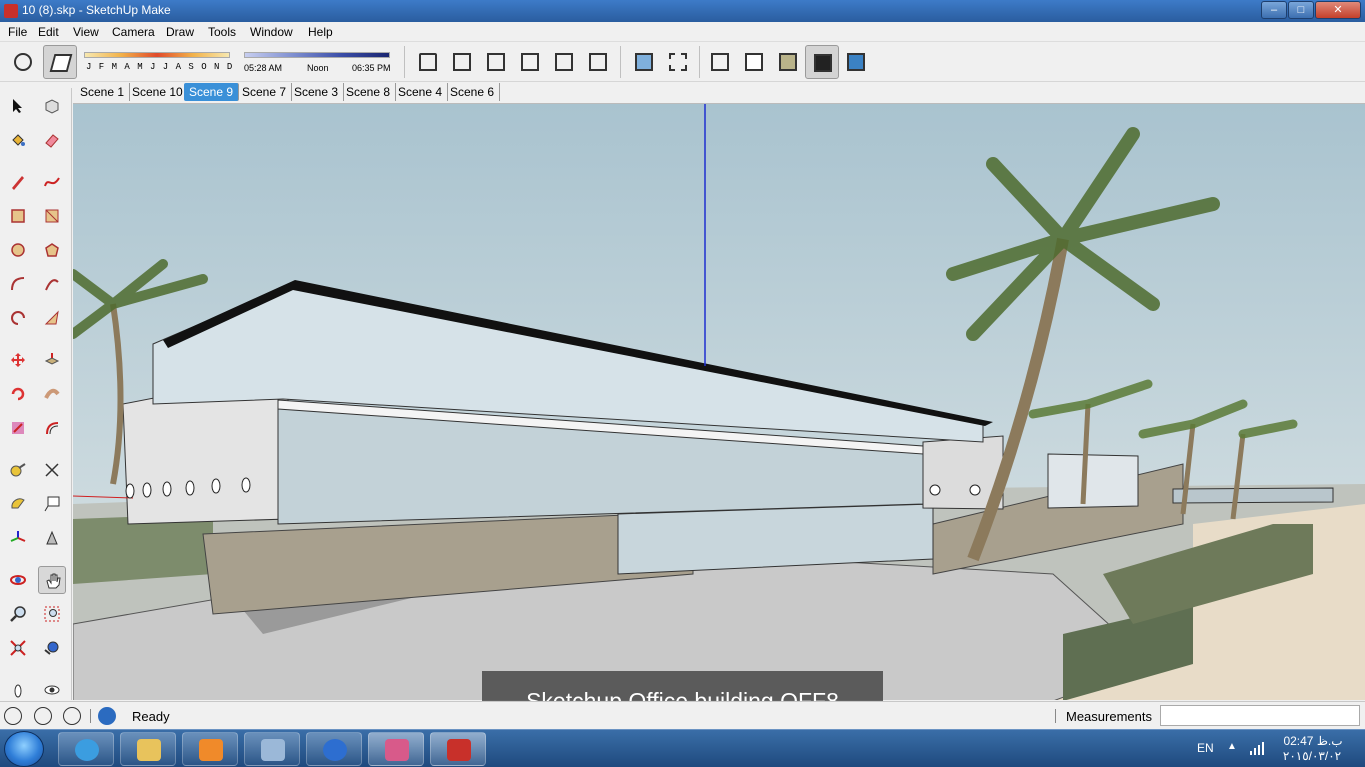 This screenshot has width=1365, height=767. Describe the element at coordinates (18, 106) in the screenshot. I see `select-tool` at that location.